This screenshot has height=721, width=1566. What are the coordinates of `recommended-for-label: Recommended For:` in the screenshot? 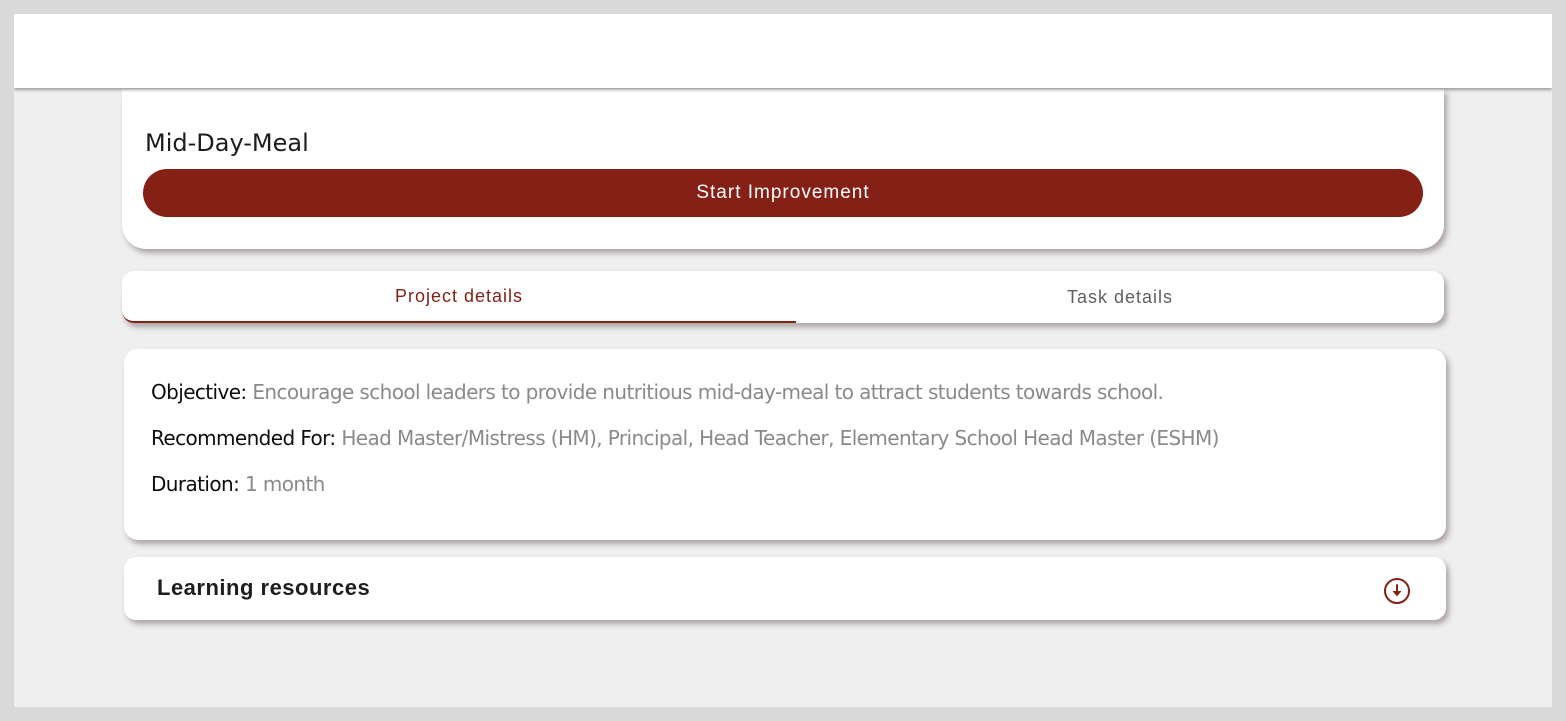 It's located at (246, 438).